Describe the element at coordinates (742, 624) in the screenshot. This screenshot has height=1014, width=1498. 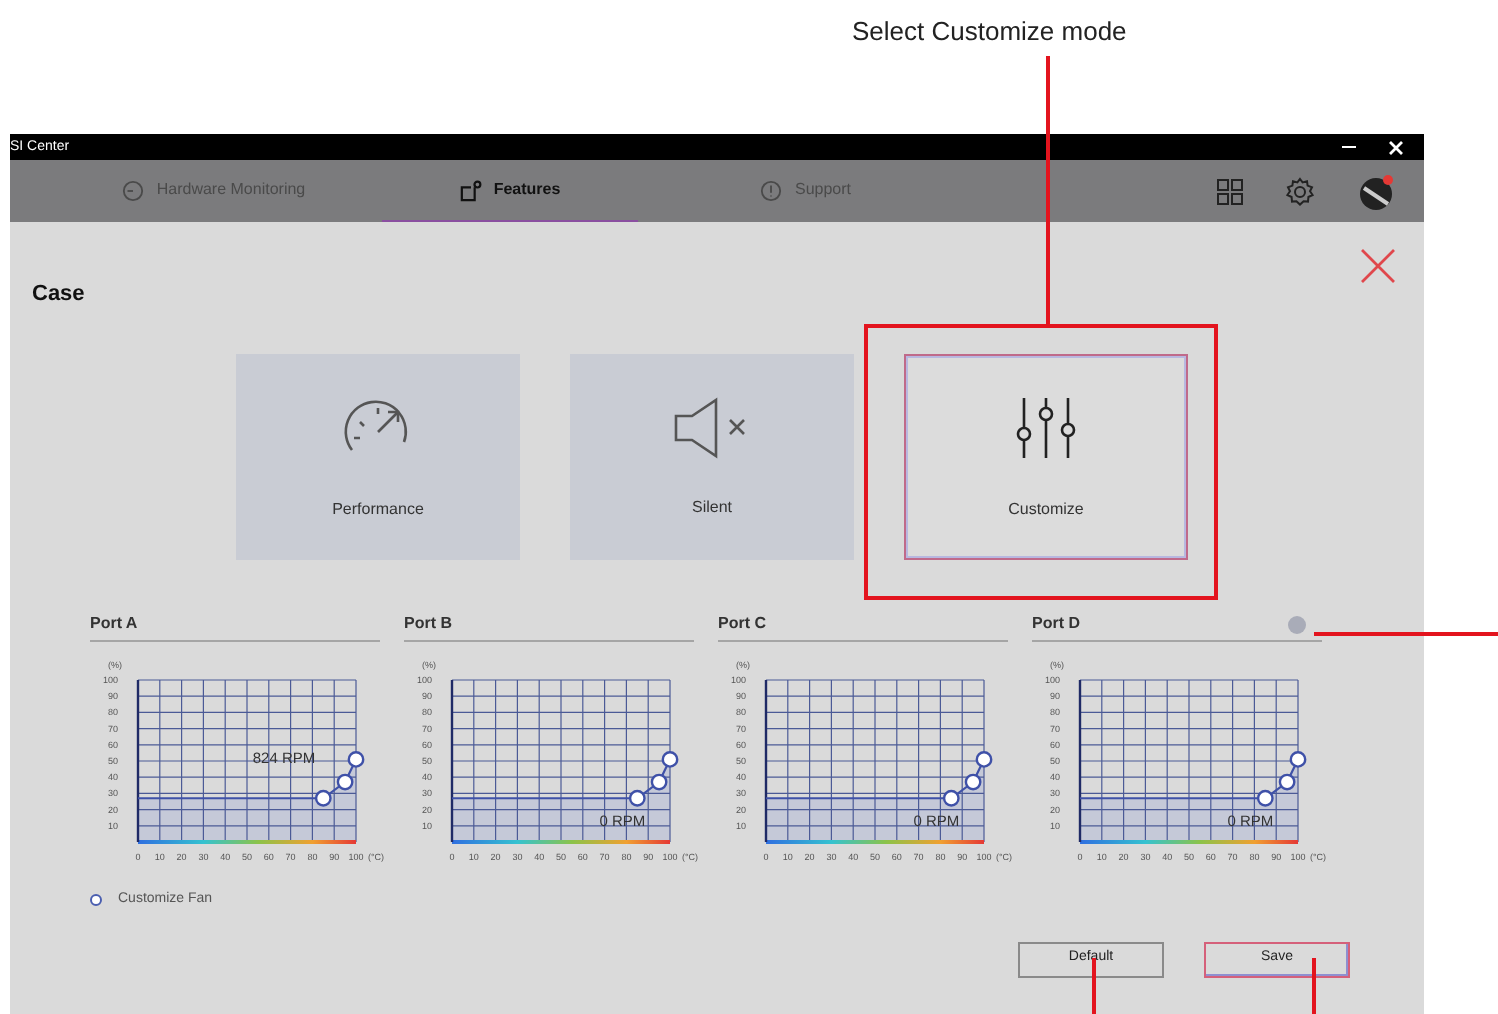
I see `port-title: Port C` at that location.